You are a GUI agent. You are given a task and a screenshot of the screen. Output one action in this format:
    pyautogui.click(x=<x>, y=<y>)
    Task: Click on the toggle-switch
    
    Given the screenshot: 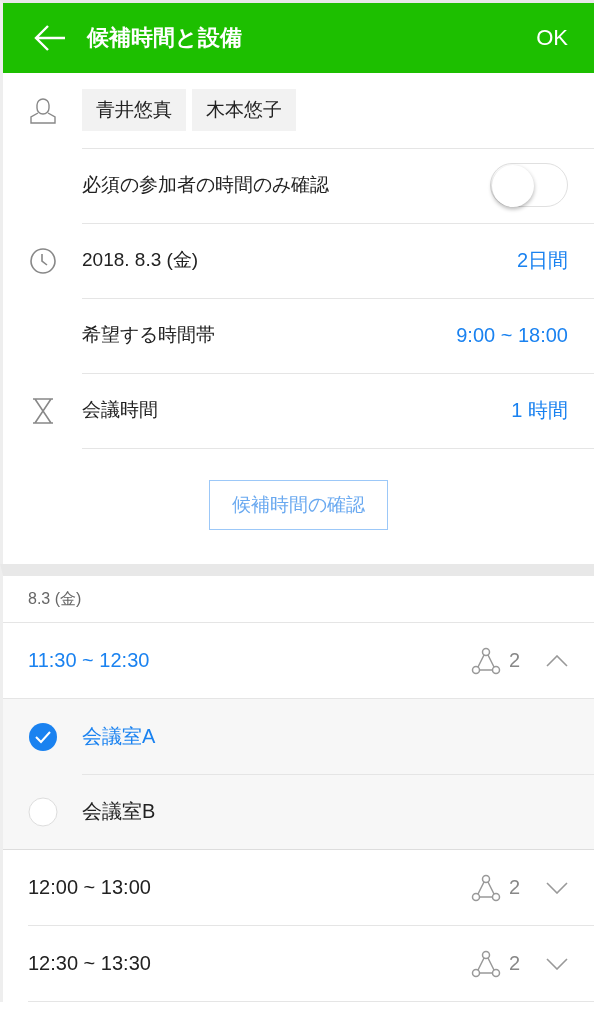 What is the action you would take?
    pyautogui.click(x=529, y=185)
    